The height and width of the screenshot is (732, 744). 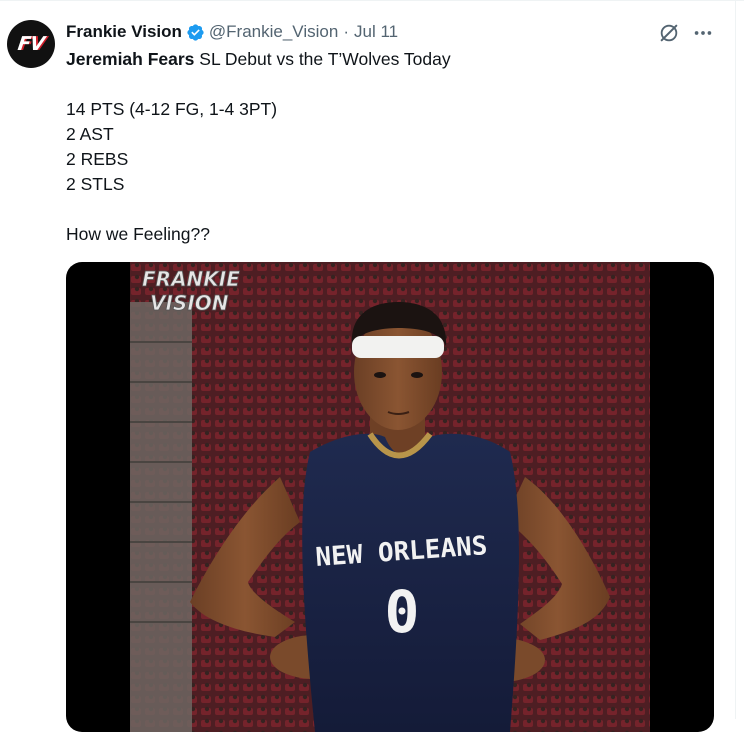 What do you see at coordinates (189, 303) in the screenshot?
I see `watermark-line2: VISION` at bounding box center [189, 303].